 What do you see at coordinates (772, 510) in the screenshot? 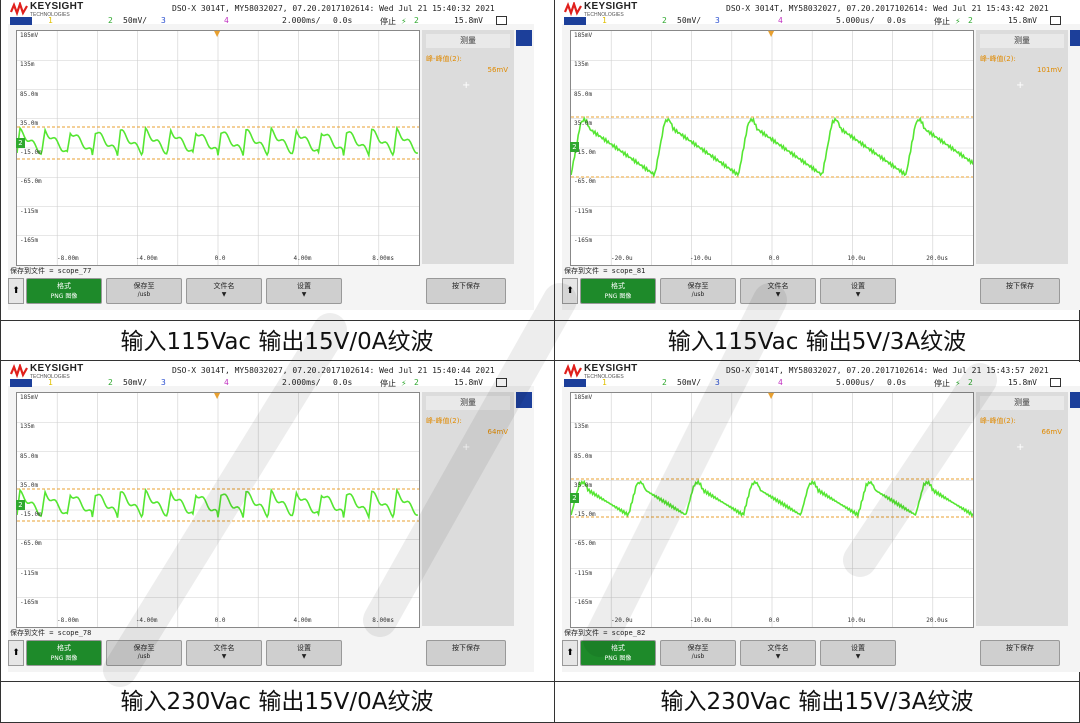
I see `waveform-grid` at bounding box center [772, 510].